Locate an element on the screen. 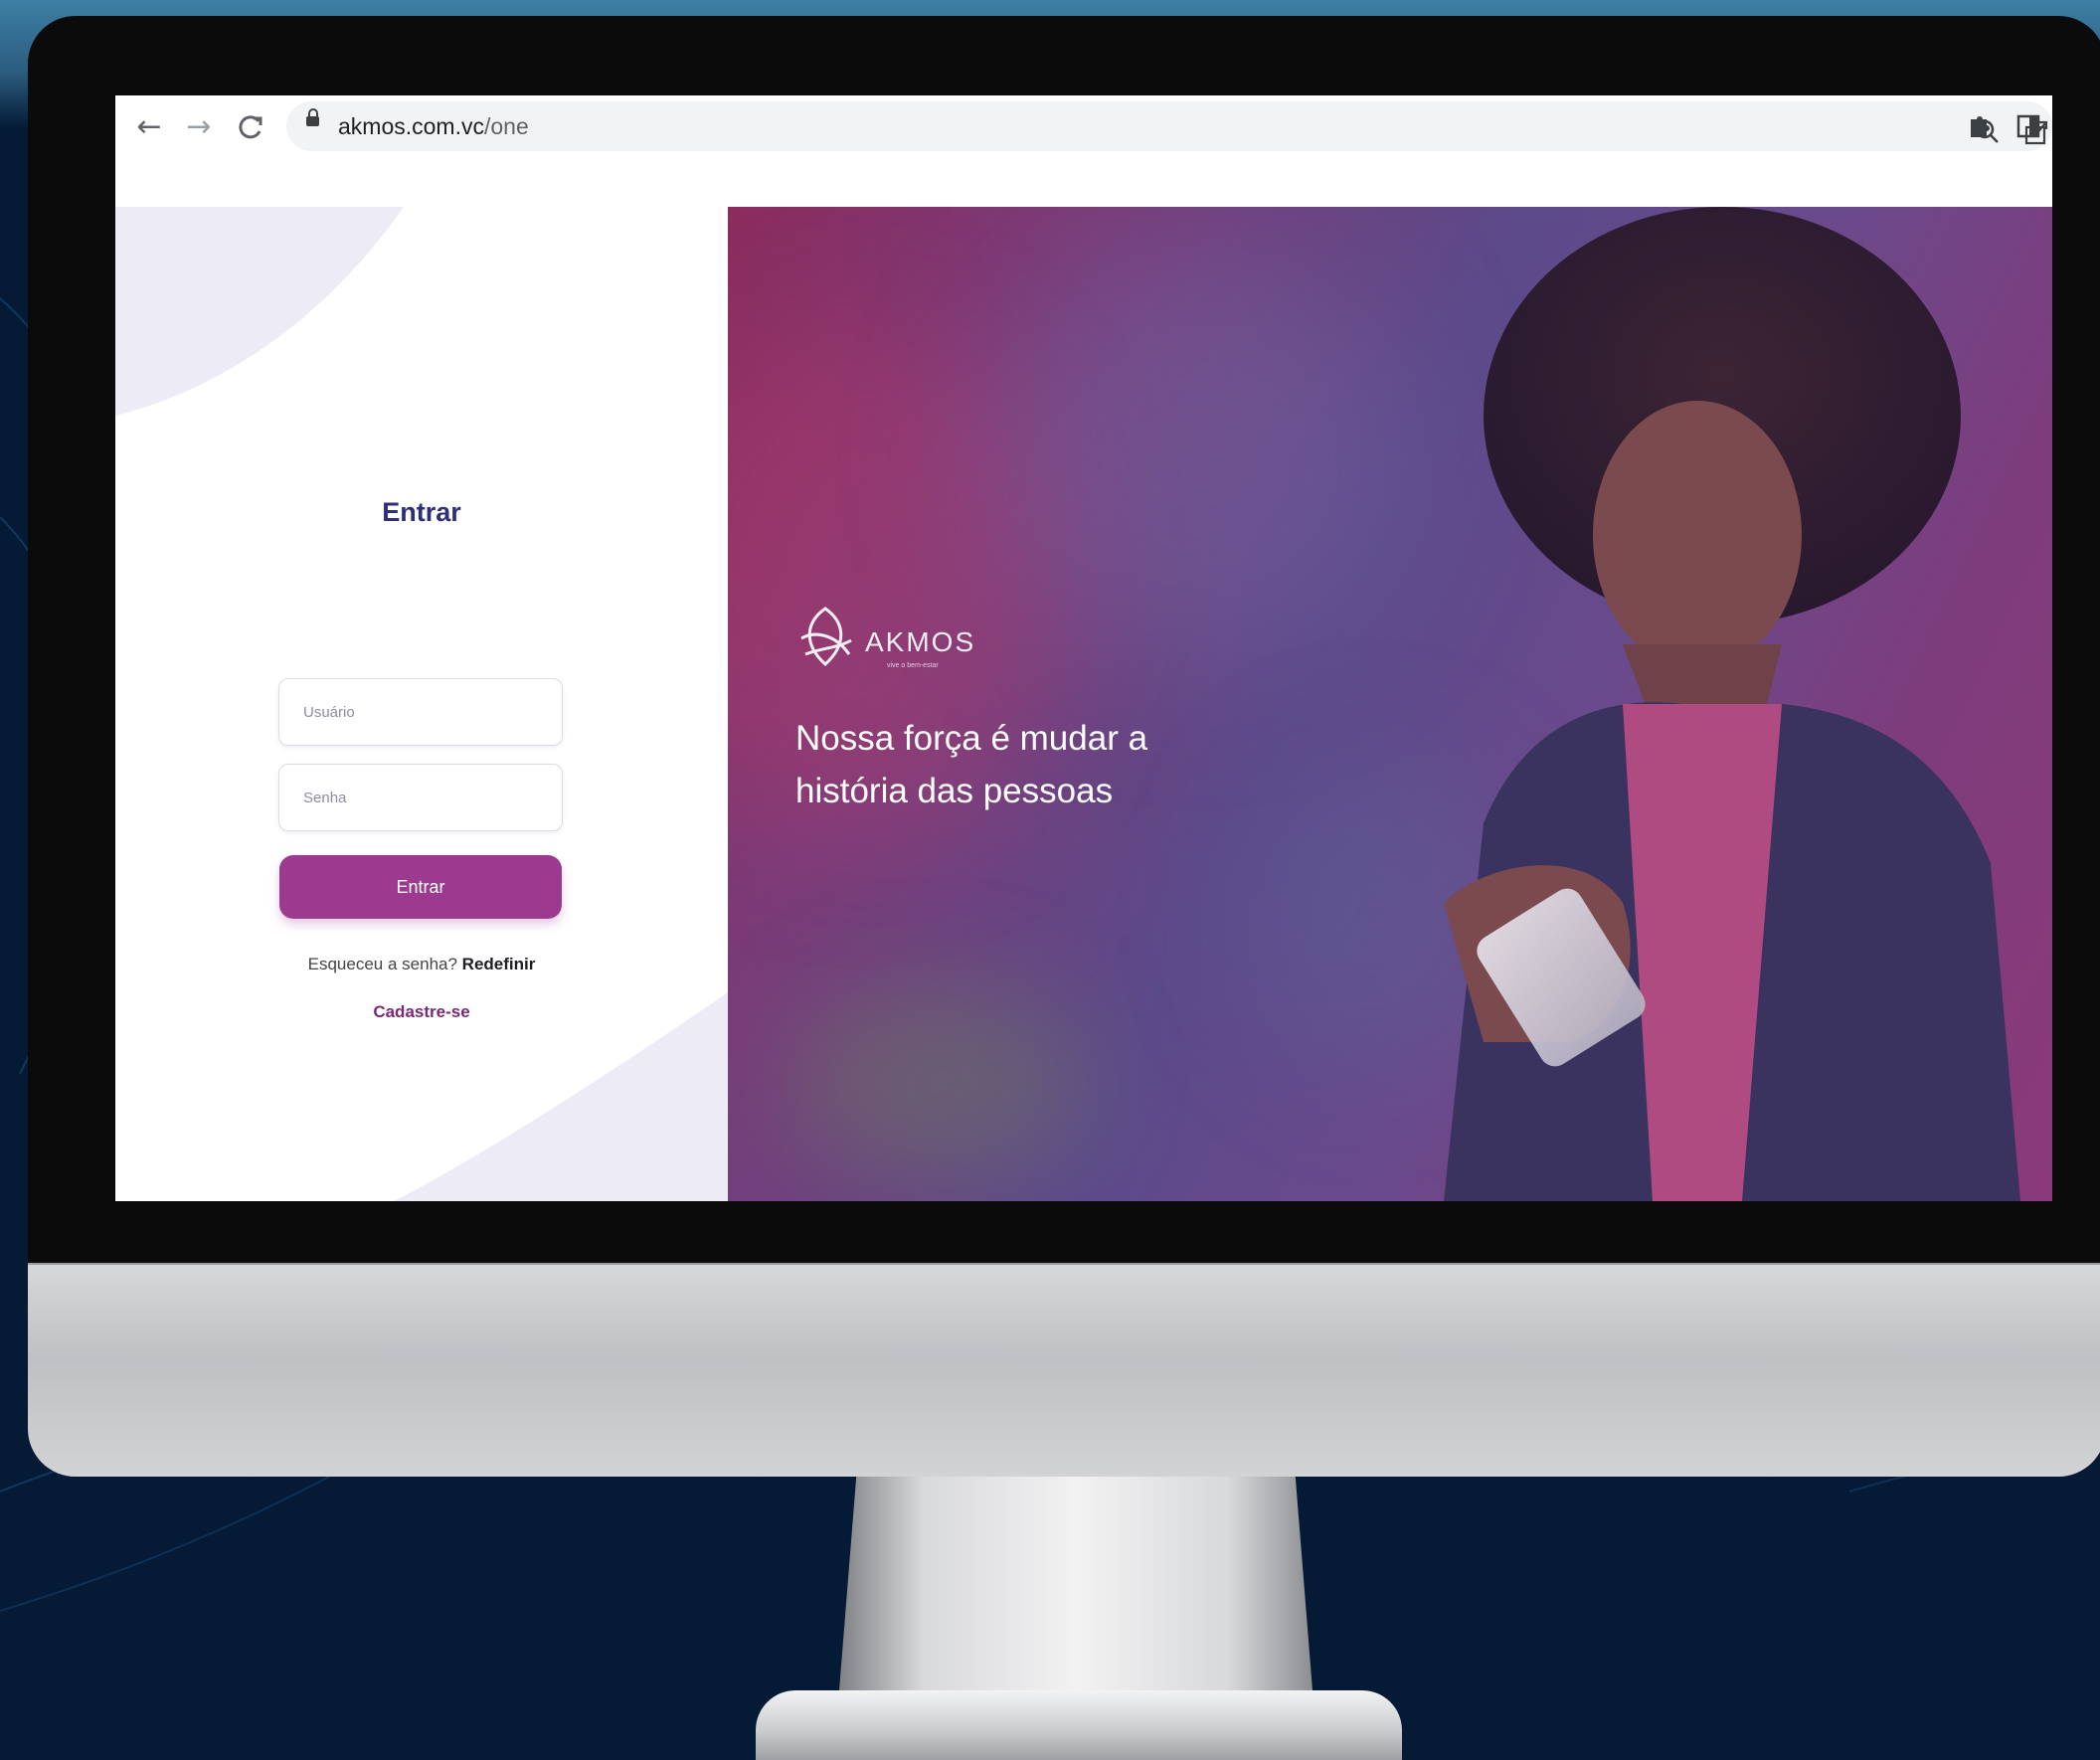 This screenshot has width=2100, height=1760. back-arrow-icon: ← is located at coordinates (149, 127).